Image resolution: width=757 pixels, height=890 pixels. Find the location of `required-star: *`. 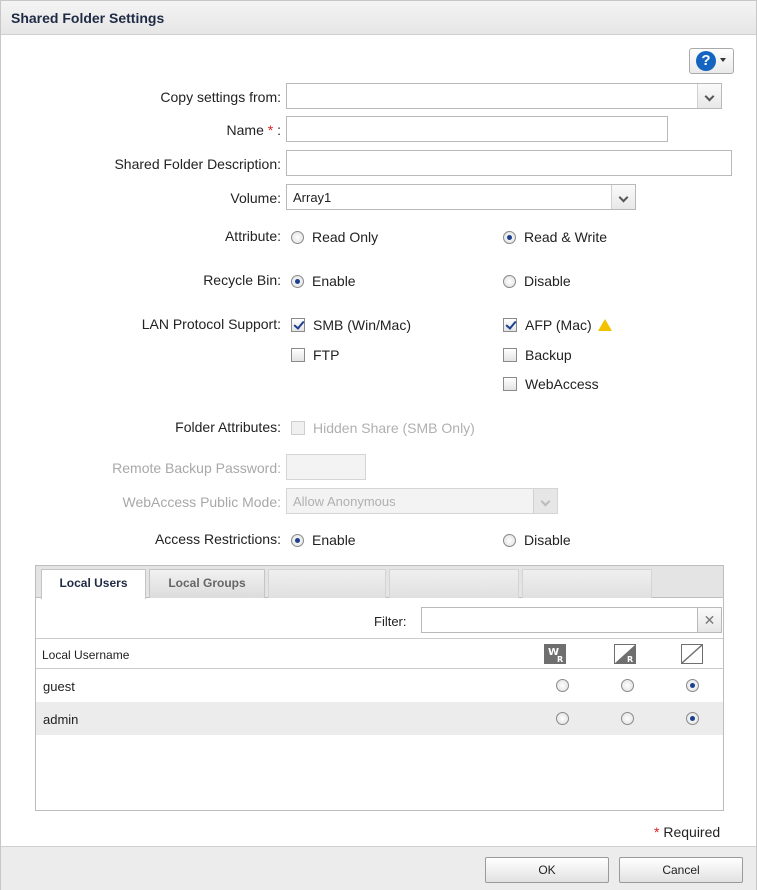

required-star: * is located at coordinates (270, 130).